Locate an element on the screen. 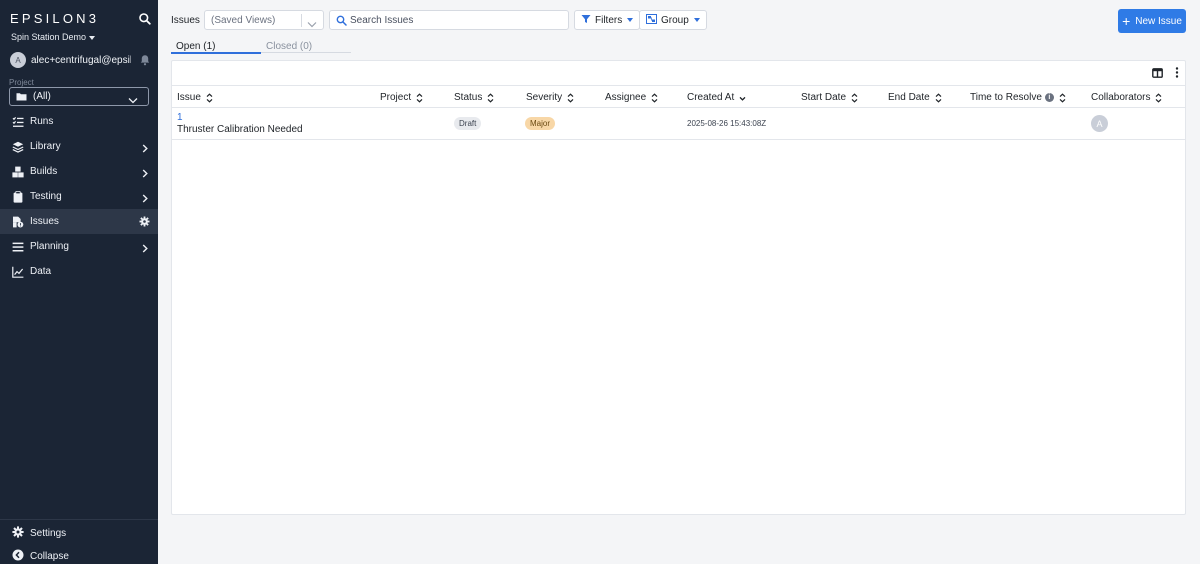 The image size is (1200, 564). saved-views-select: (Saved Views) is located at coordinates (264, 20).